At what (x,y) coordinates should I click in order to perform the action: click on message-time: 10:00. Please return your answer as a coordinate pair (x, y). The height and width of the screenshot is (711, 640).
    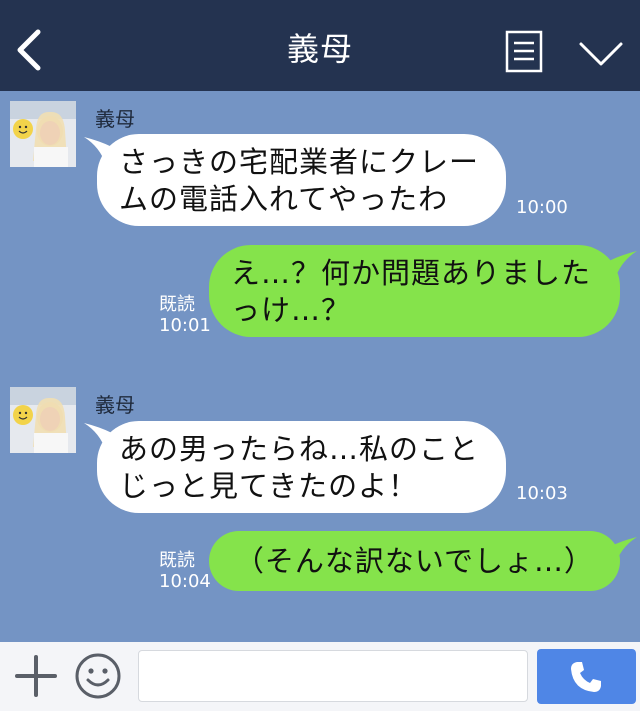
    Looking at the image, I should click on (542, 207).